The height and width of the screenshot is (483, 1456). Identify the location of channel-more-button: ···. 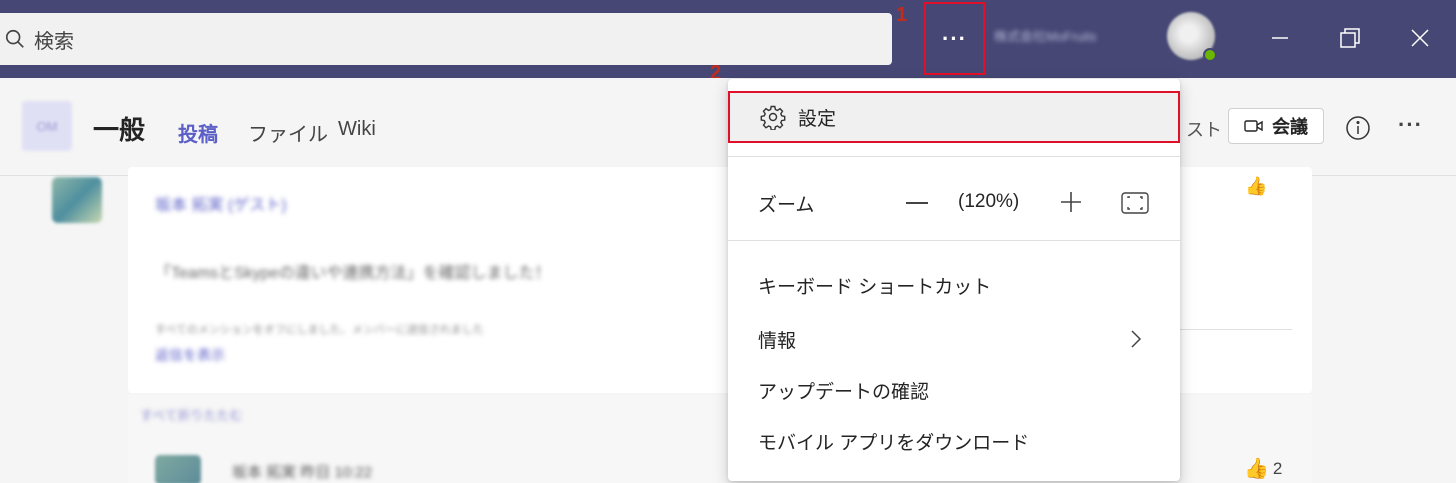
(1410, 125).